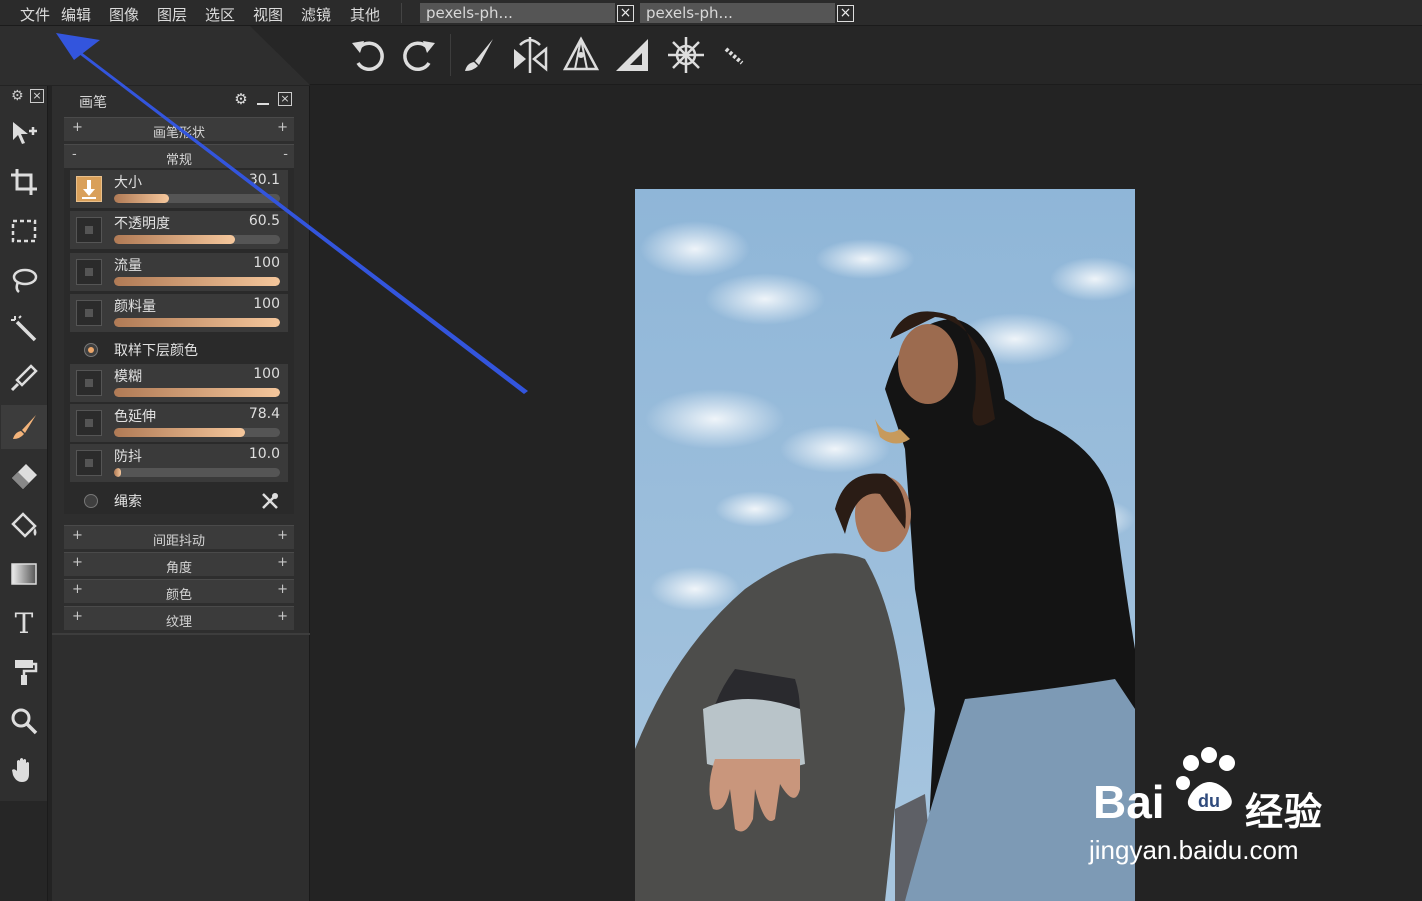 The image size is (1422, 901). I want to click on section-texture: + 纹理 +, so click(179, 618).